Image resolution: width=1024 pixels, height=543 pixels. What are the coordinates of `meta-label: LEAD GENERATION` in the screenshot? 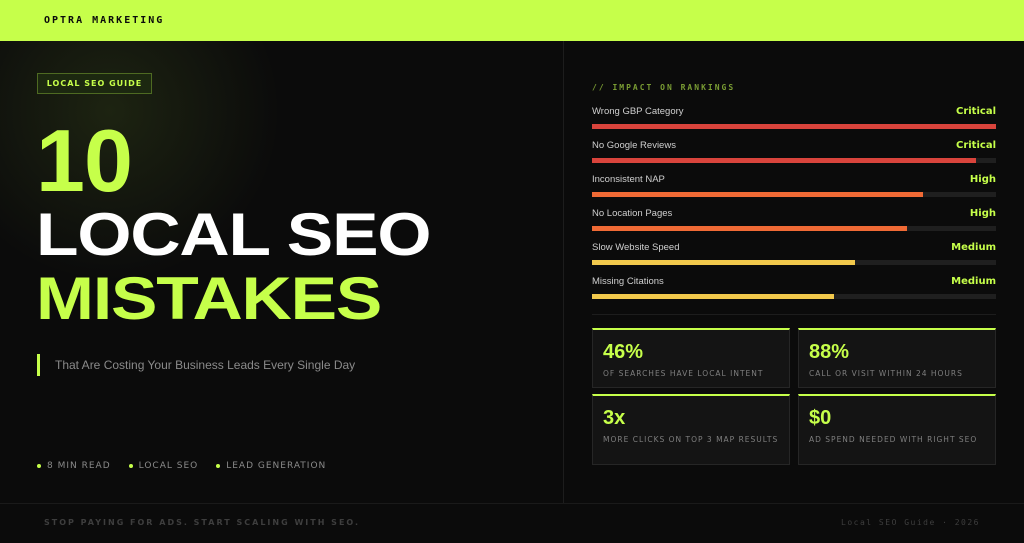 It's located at (276, 466).